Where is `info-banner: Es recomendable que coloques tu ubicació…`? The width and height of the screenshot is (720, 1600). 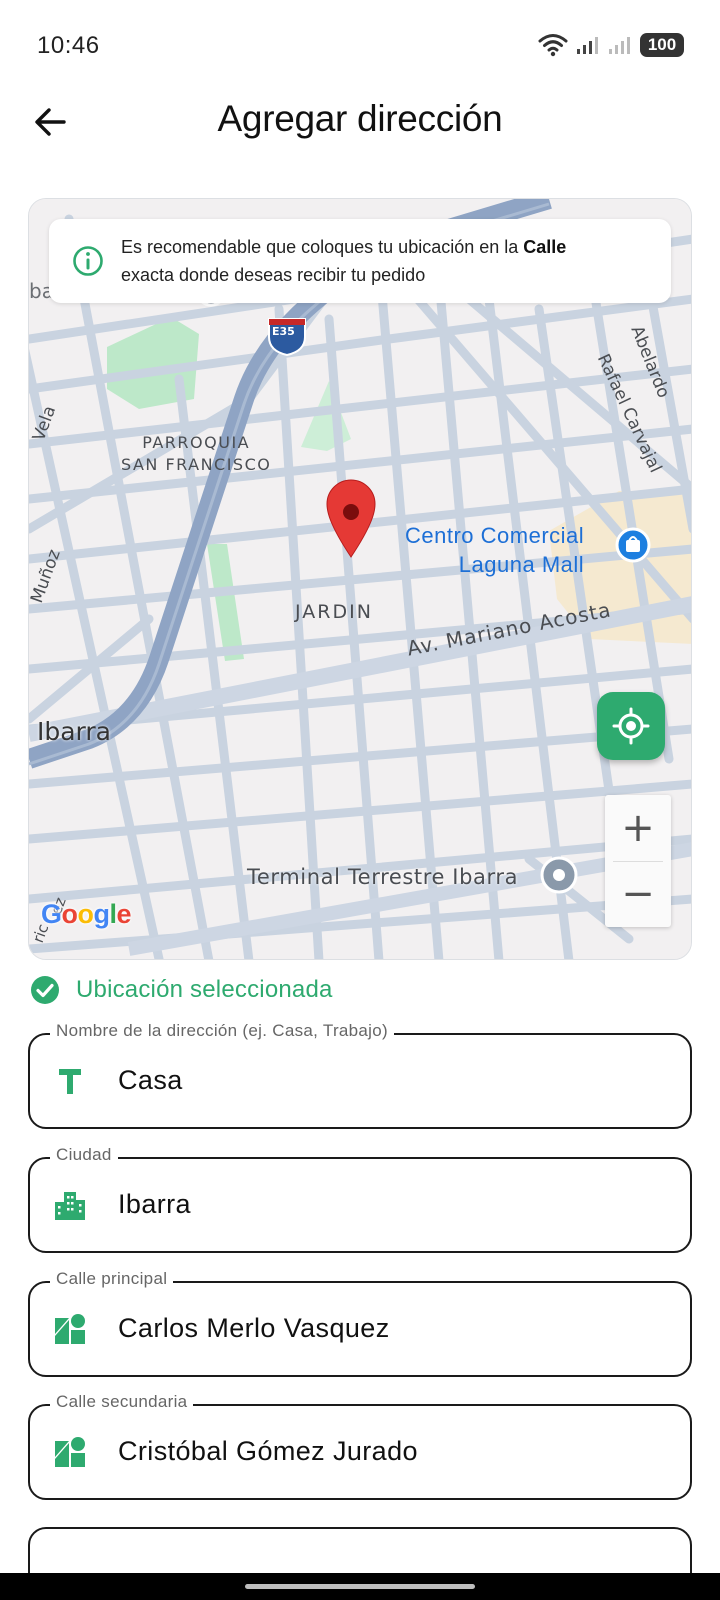 info-banner: Es recomendable que coloques tu ubicació… is located at coordinates (360, 261).